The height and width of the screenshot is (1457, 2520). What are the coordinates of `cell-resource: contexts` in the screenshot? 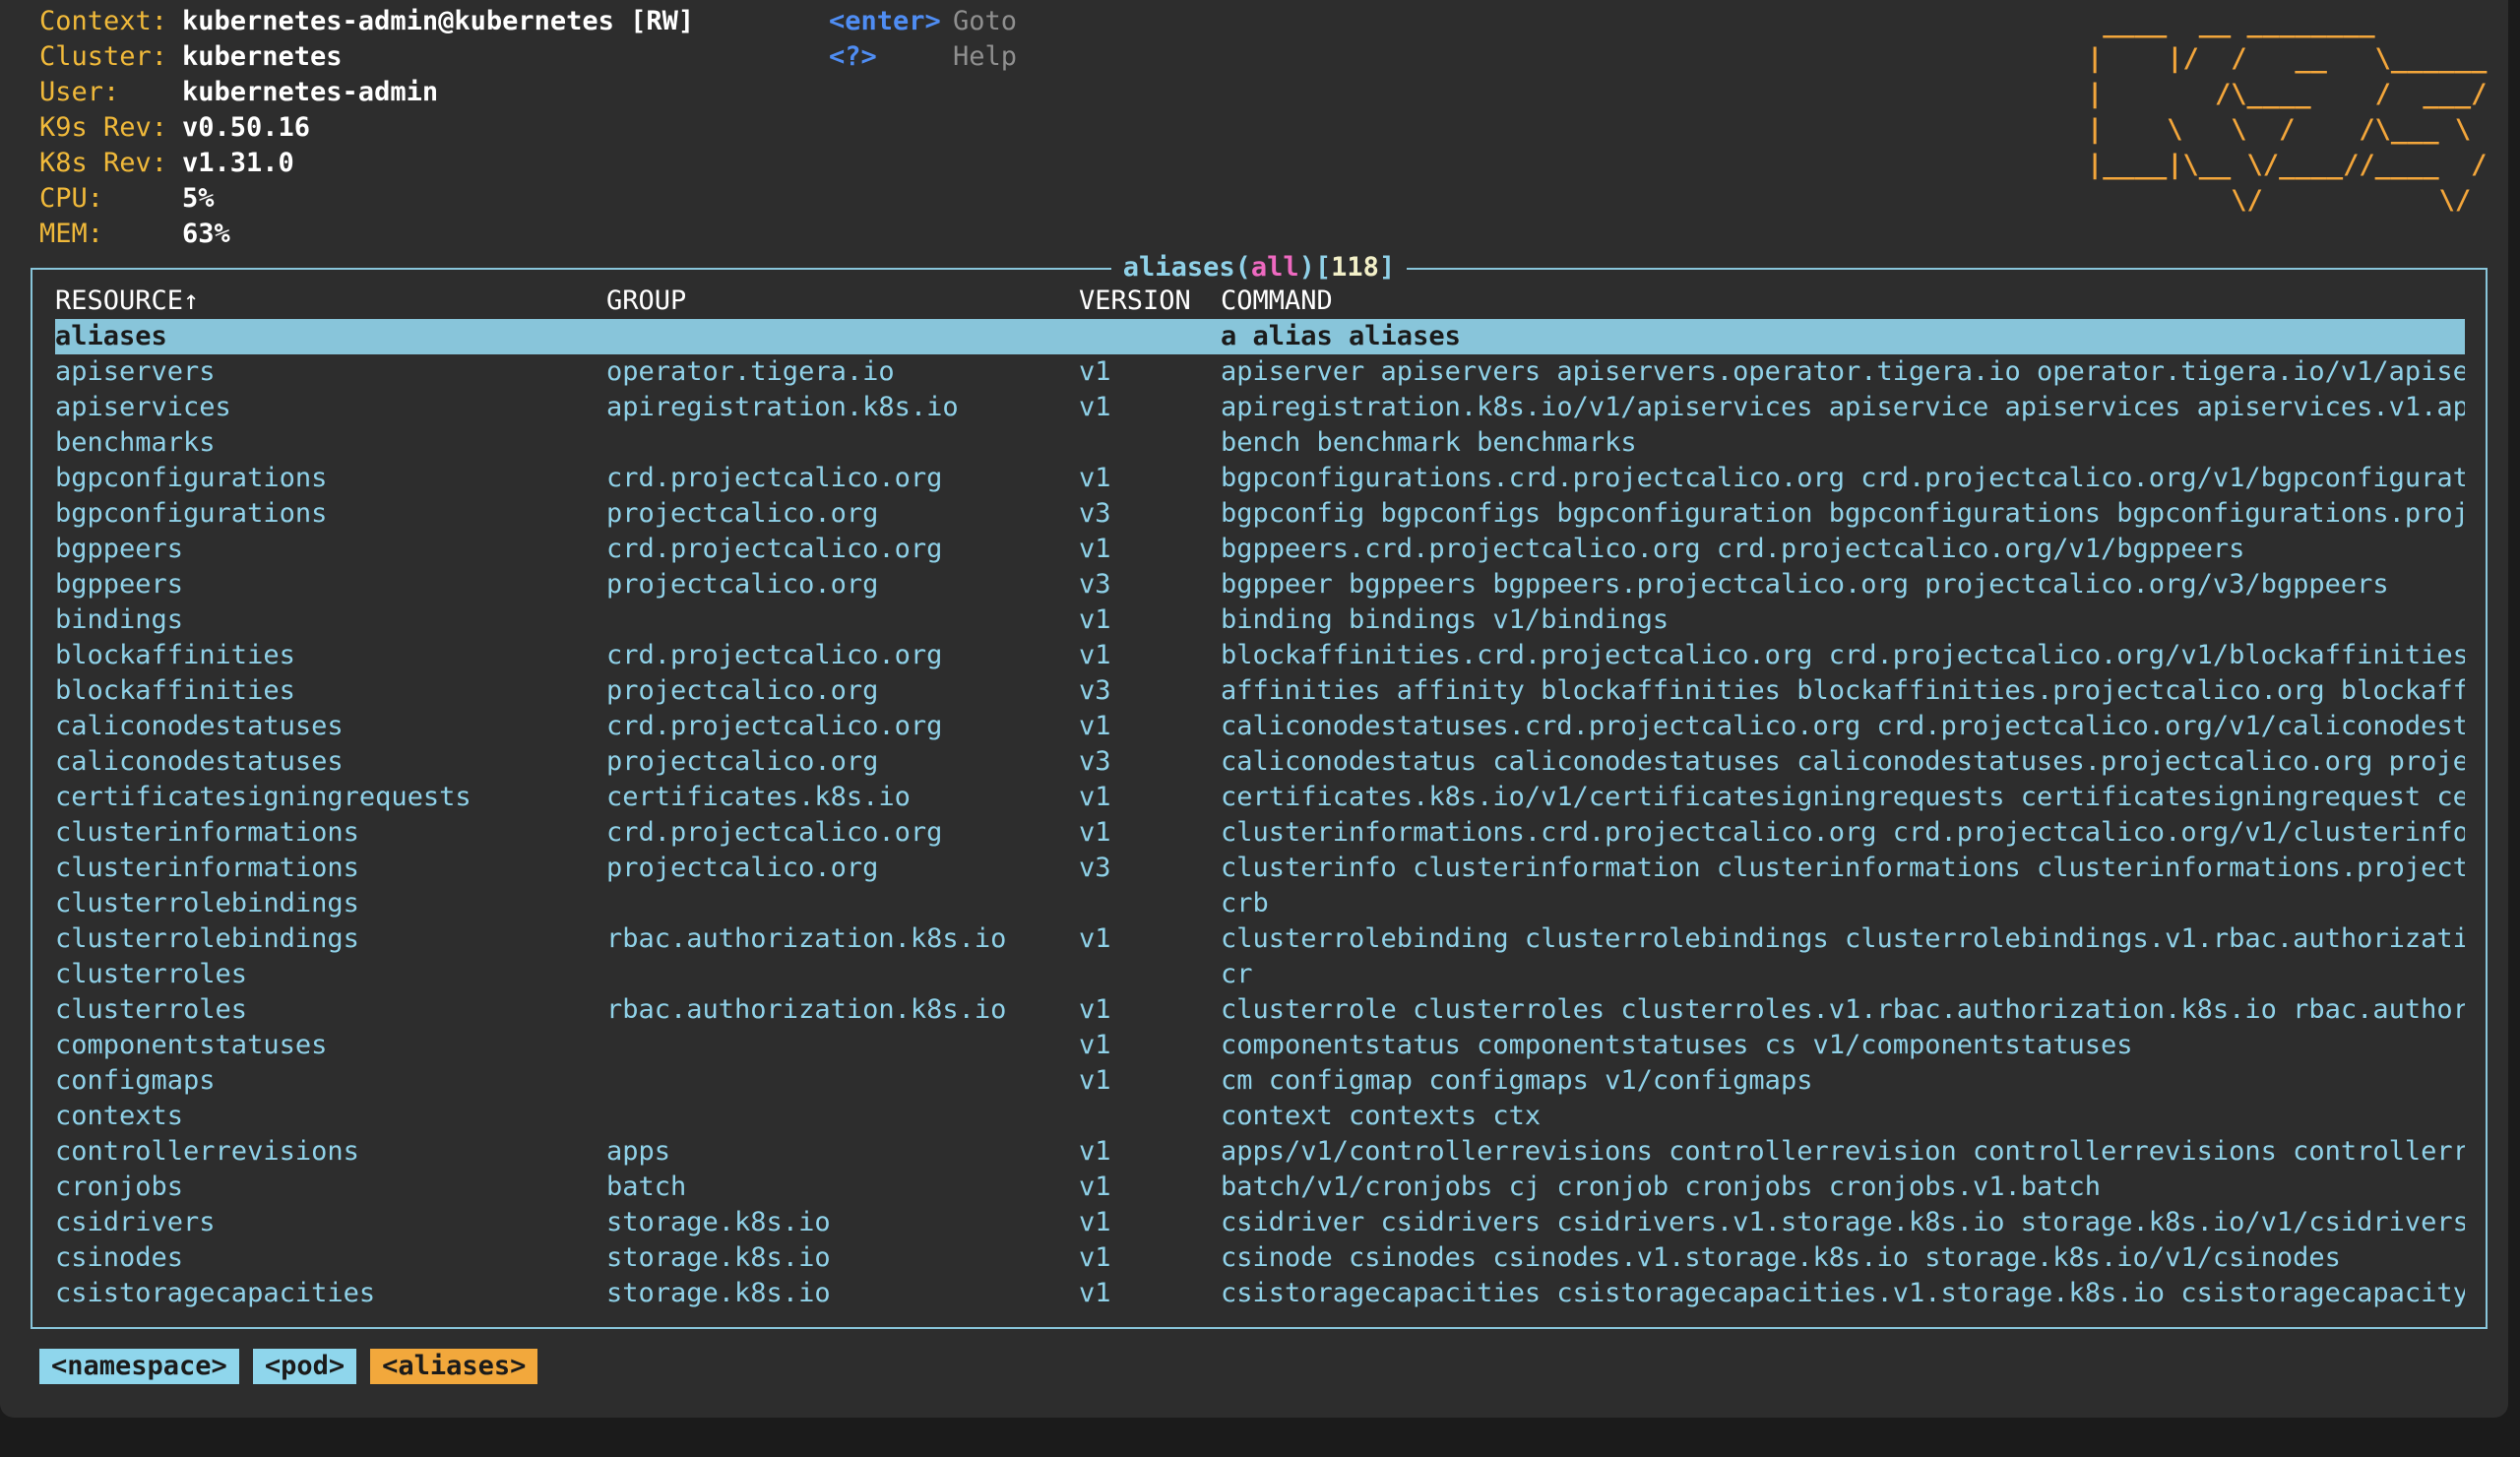 It's located at (119, 1116).